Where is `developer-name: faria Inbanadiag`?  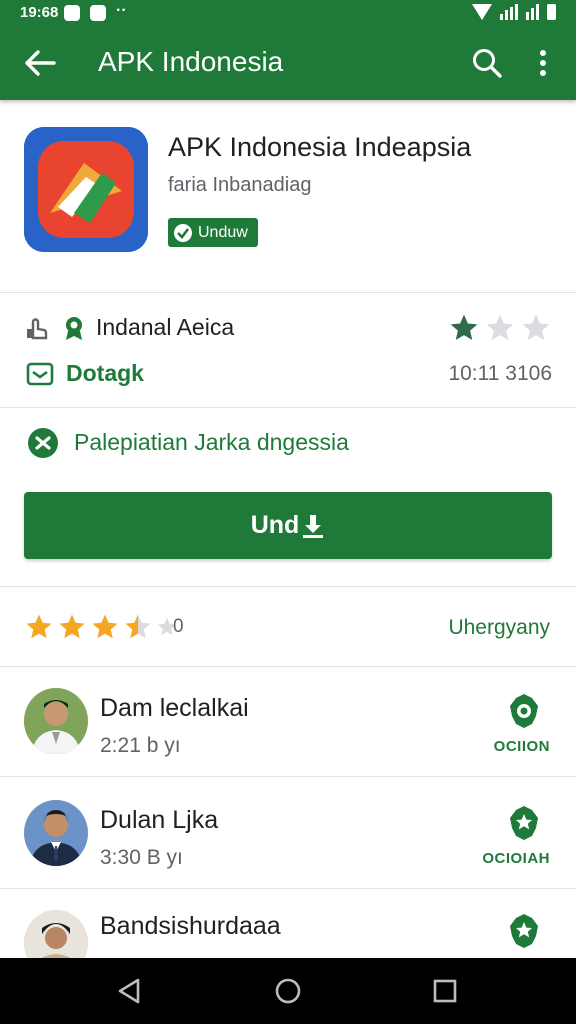 developer-name: faria Inbanadiag is located at coordinates (239, 185).